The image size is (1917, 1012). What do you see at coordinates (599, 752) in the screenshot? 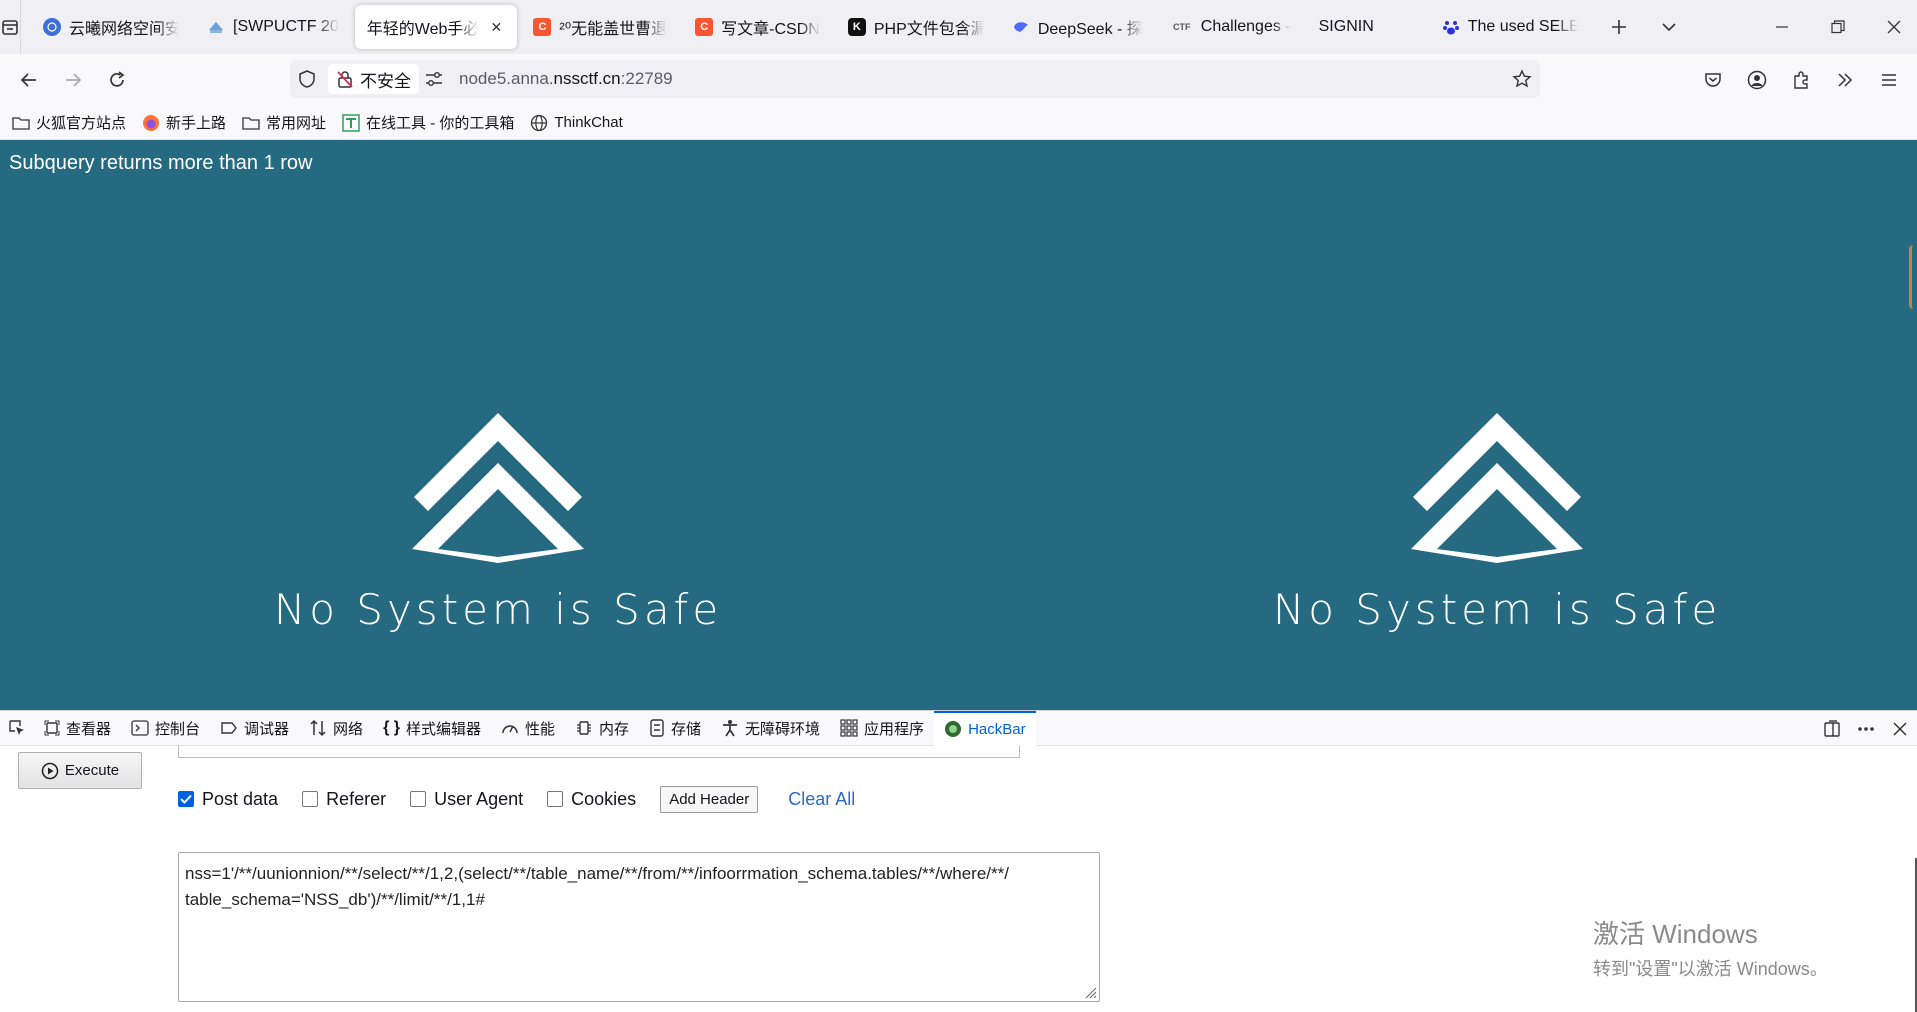
I see `url-textarea-bottom` at bounding box center [599, 752].